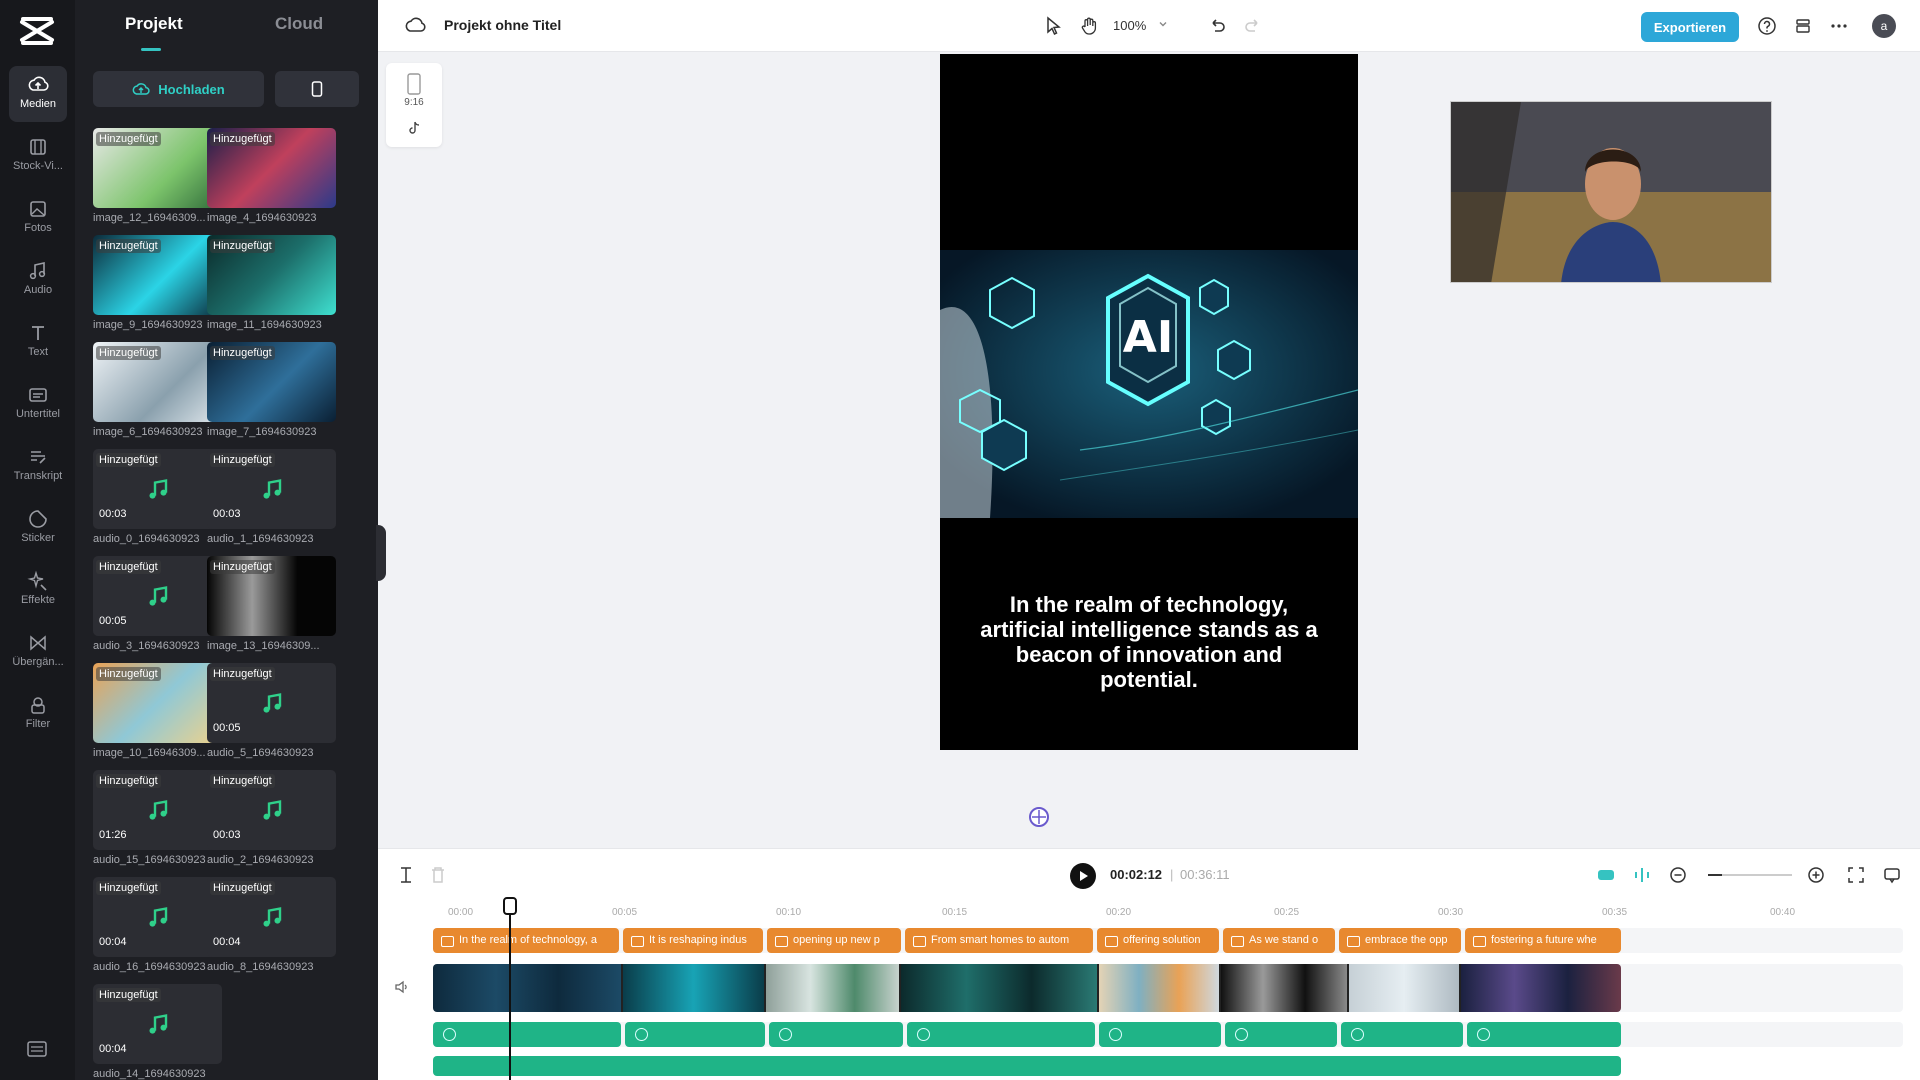 This screenshot has height=1080, width=1920. What do you see at coordinates (1053, 26) in the screenshot?
I see `select-cursor-icon` at bounding box center [1053, 26].